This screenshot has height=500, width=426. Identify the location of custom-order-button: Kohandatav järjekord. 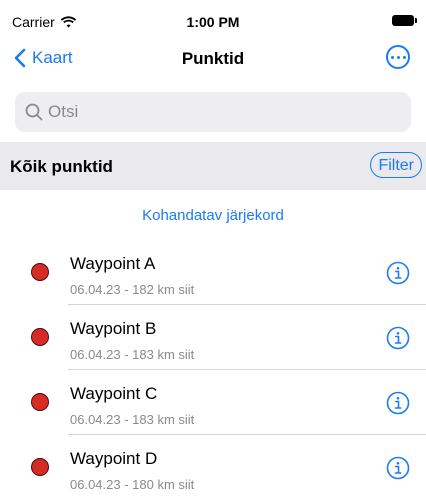
(213, 215).